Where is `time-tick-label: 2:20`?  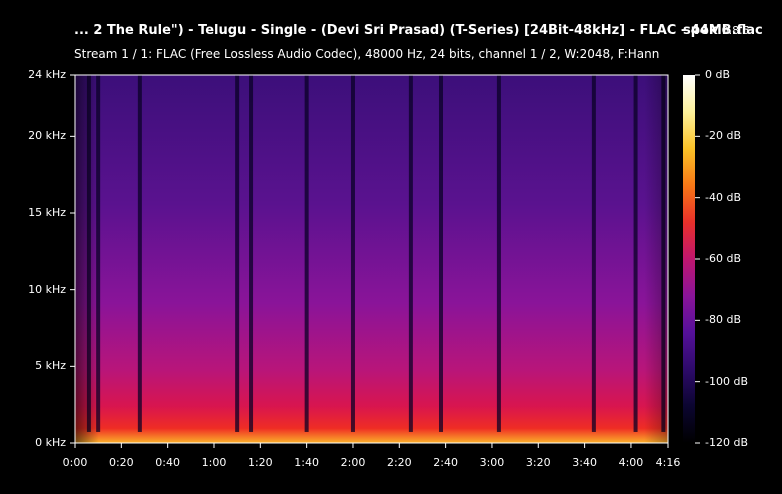 time-tick-label: 2:20 is located at coordinates (399, 462).